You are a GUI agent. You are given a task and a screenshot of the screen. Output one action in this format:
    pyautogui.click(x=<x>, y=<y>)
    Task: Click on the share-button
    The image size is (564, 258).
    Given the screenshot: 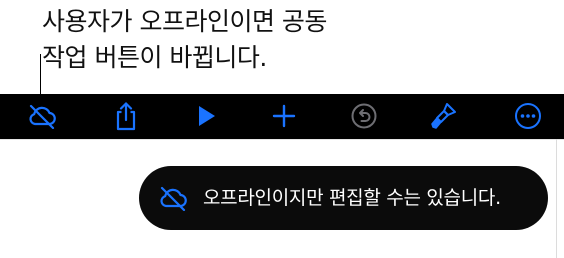 What is the action you would take?
    pyautogui.click(x=126, y=116)
    